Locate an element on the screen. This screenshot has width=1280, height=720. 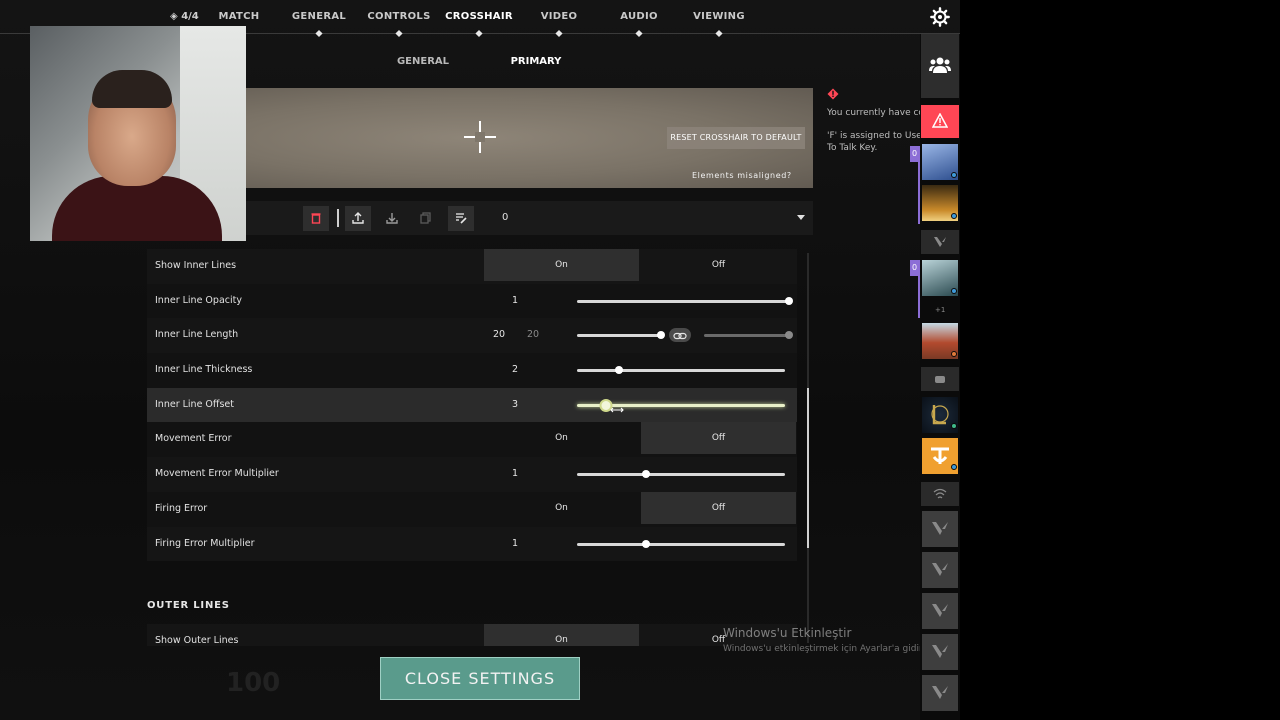
tab-controls: CONTROLS is located at coordinates (398, 16).